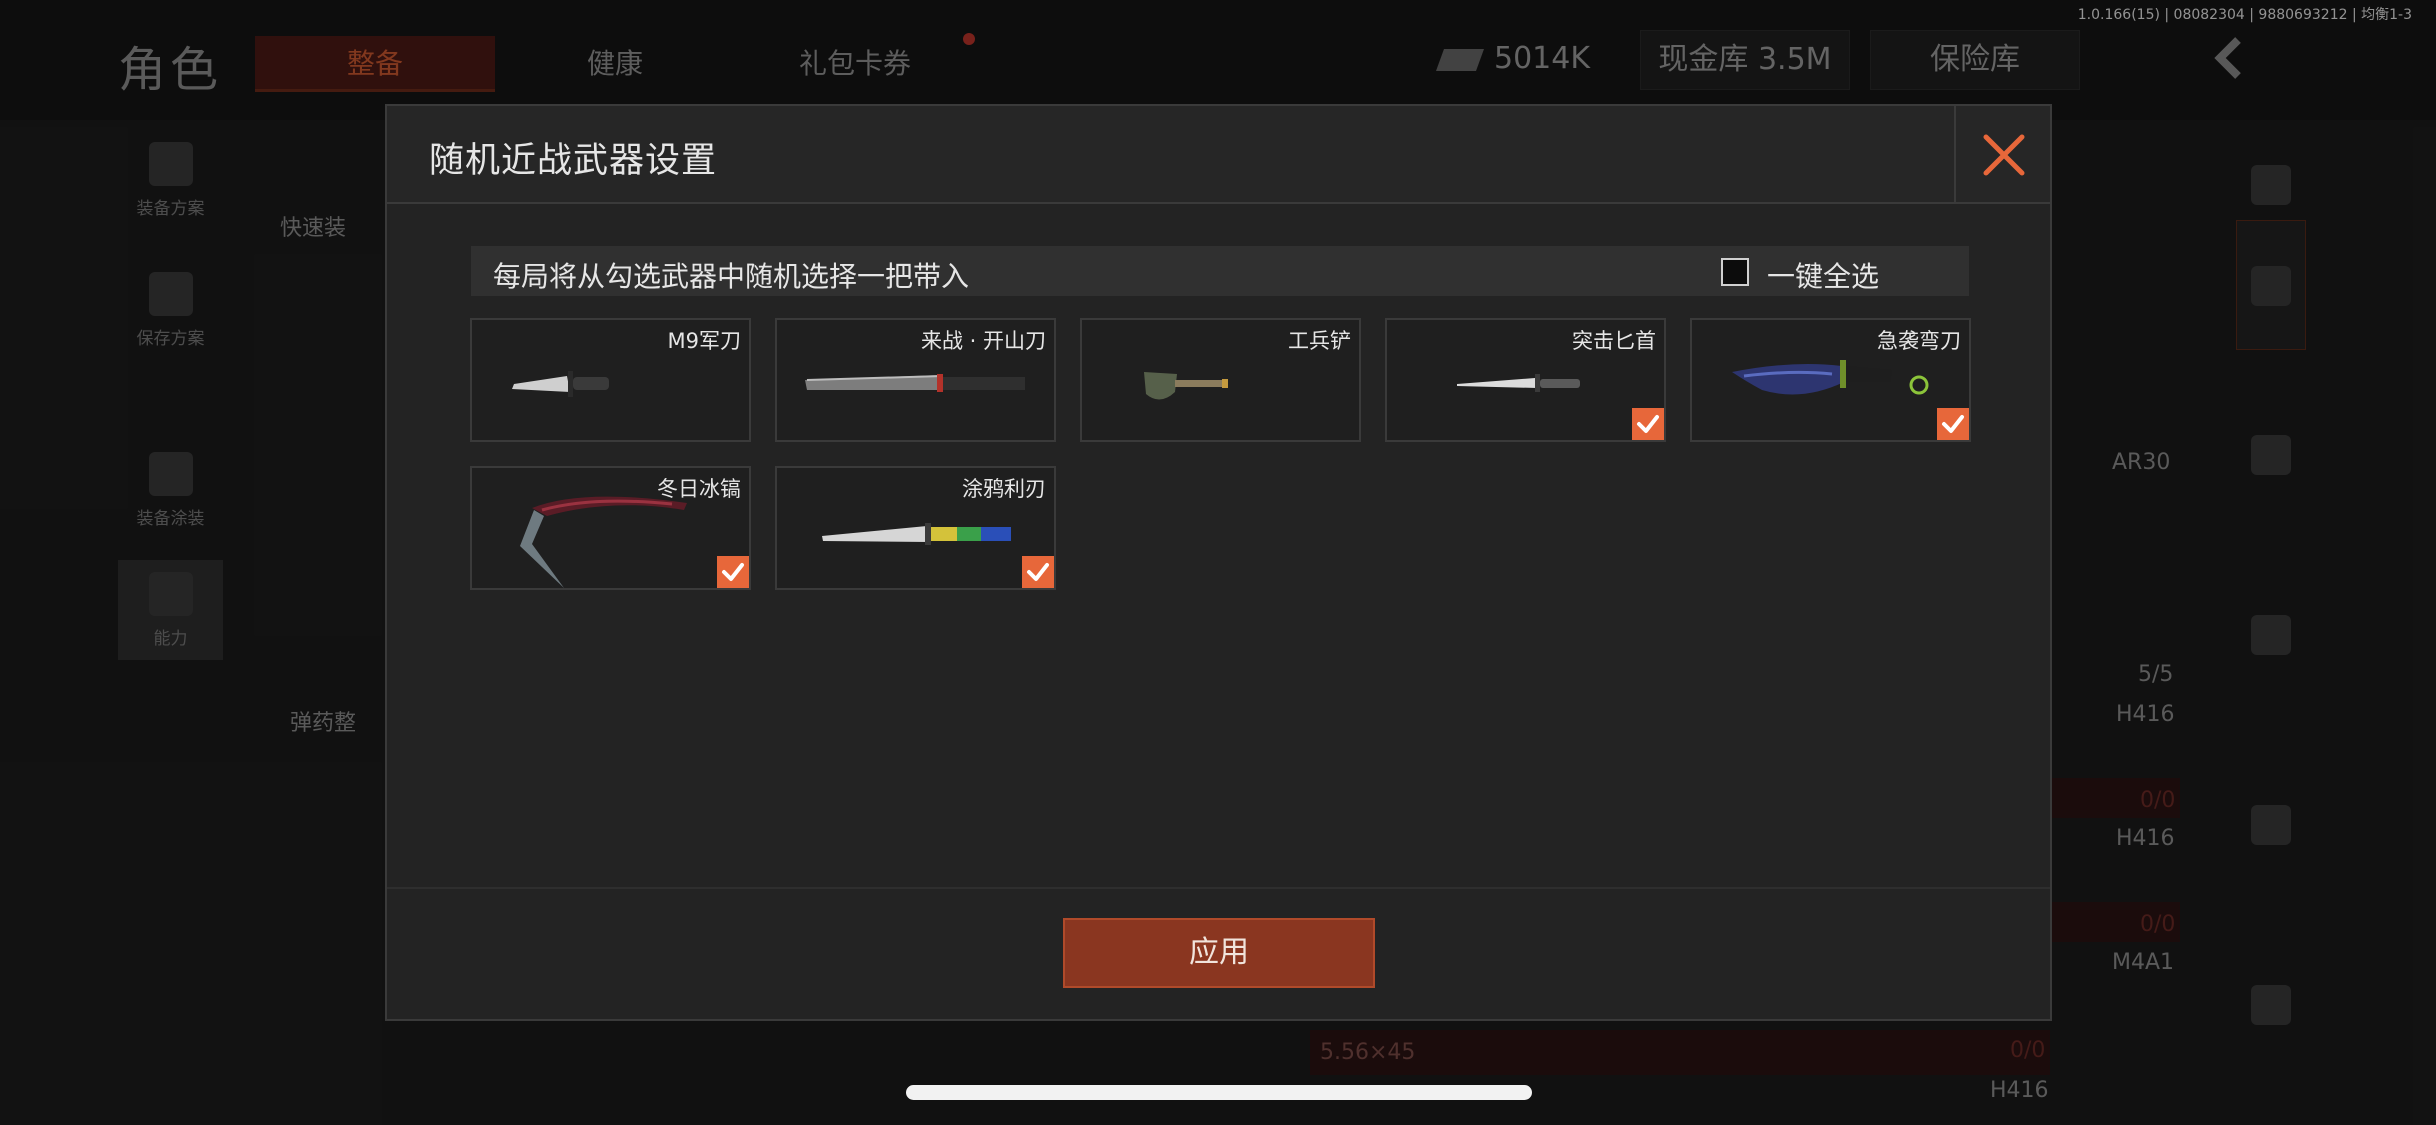 The height and width of the screenshot is (1125, 2436). Describe the element at coordinates (915, 528) in the screenshot. I see `weapon-card-graffiti-blade: 涂鸦利刃` at that location.